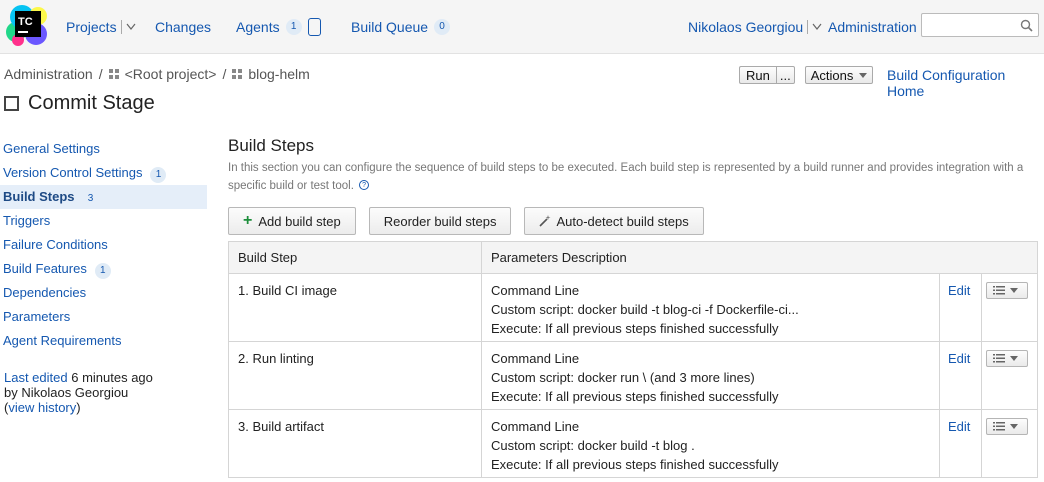  Describe the element at coordinates (171, 74) in the screenshot. I see `breadcrumb-root-project: <Root project>` at that location.